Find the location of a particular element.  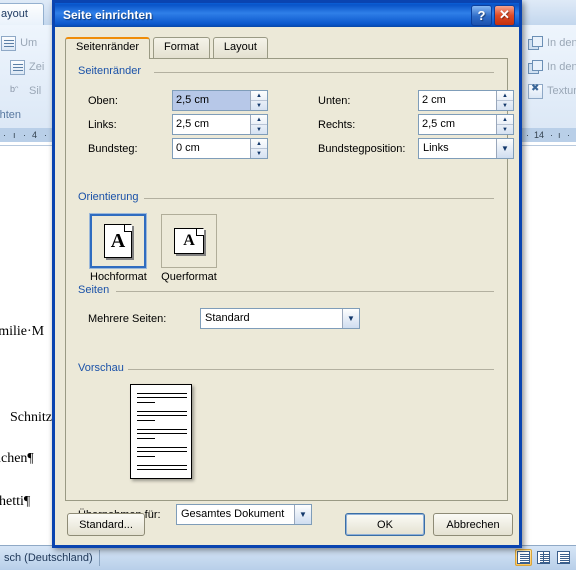

links-value: 2,5 cm is located at coordinates (211, 124).